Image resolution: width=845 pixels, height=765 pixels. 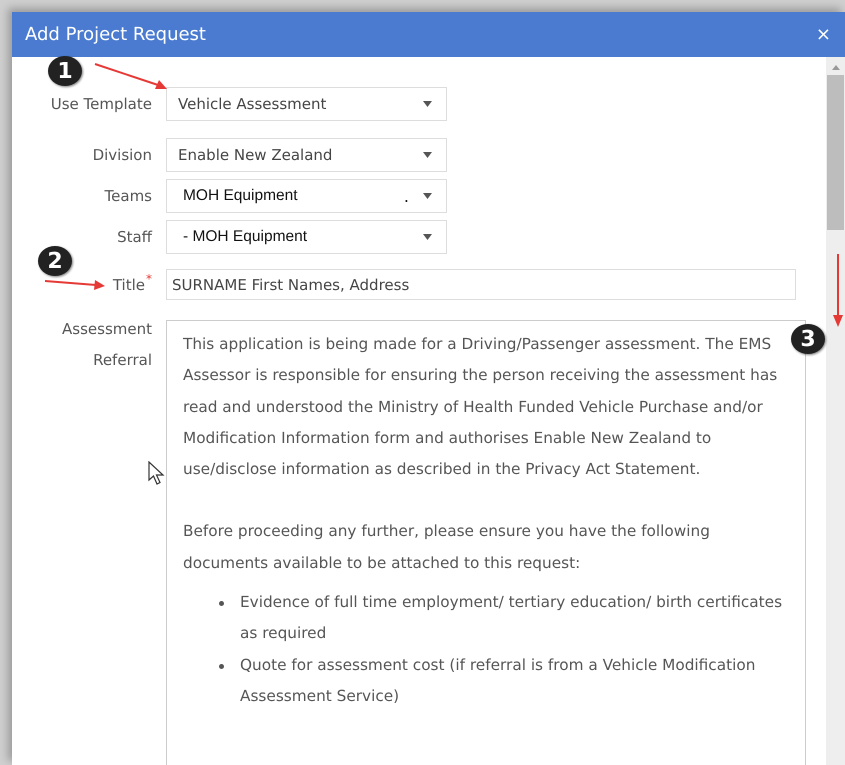 What do you see at coordinates (240, 196) in the screenshot?
I see `dropdown-value: MOH Equipment` at bounding box center [240, 196].